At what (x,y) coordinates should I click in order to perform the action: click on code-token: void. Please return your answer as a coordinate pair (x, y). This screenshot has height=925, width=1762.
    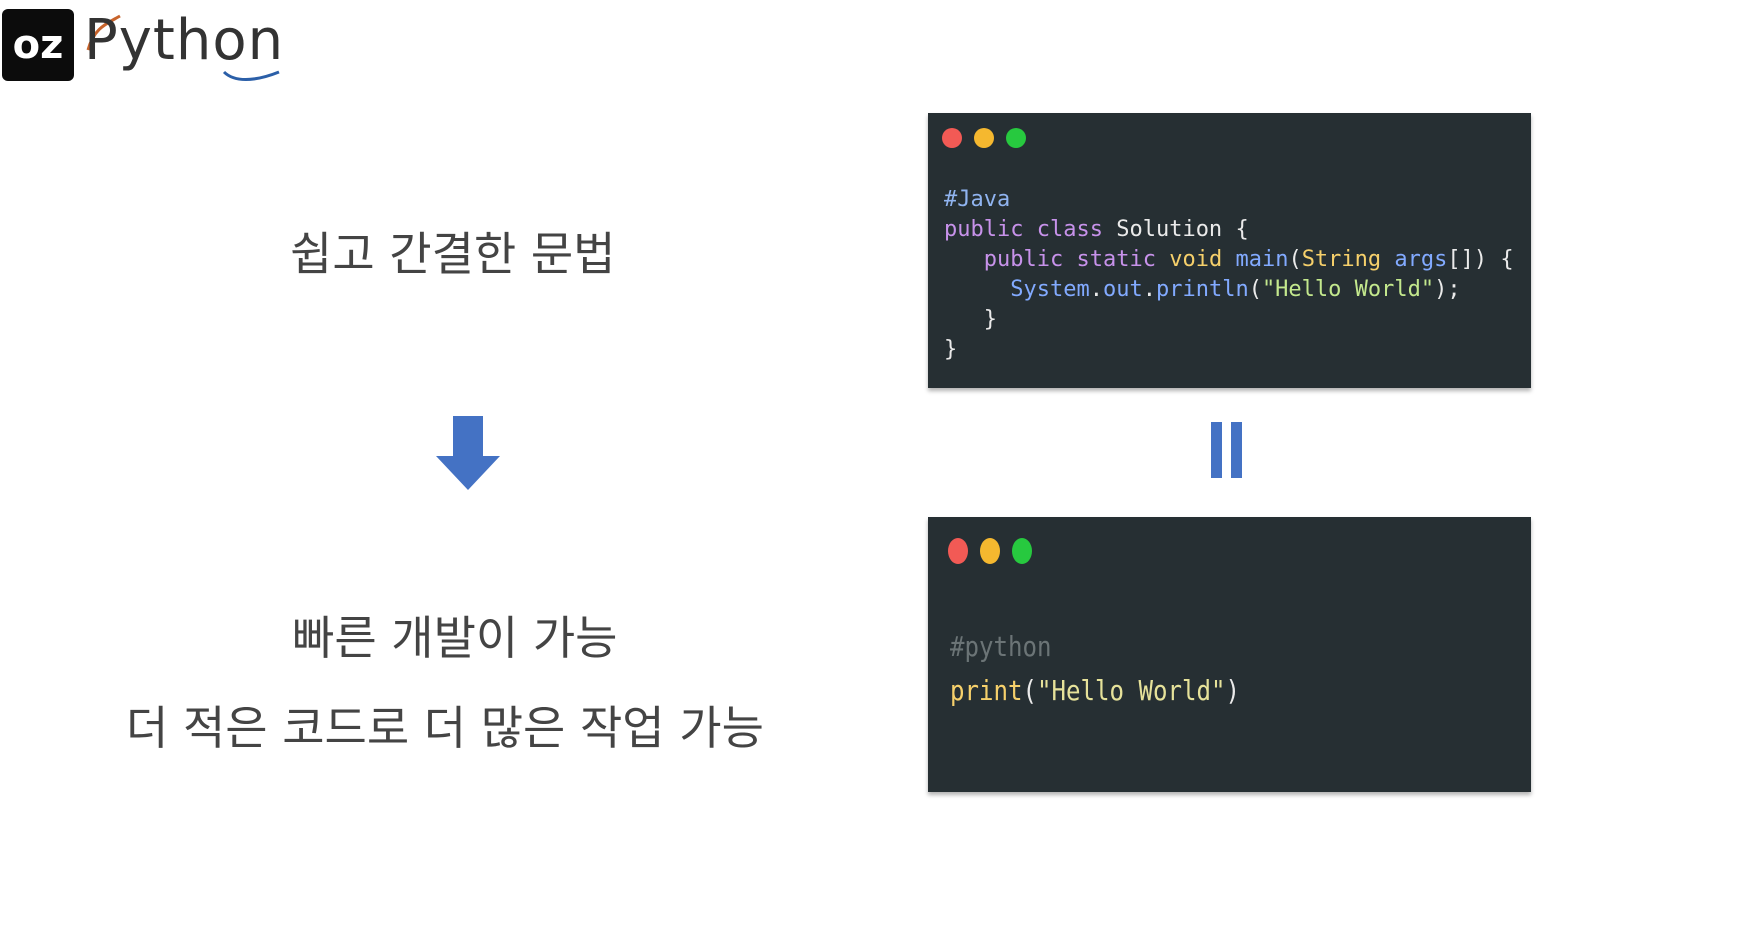
    Looking at the image, I should click on (1196, 259).